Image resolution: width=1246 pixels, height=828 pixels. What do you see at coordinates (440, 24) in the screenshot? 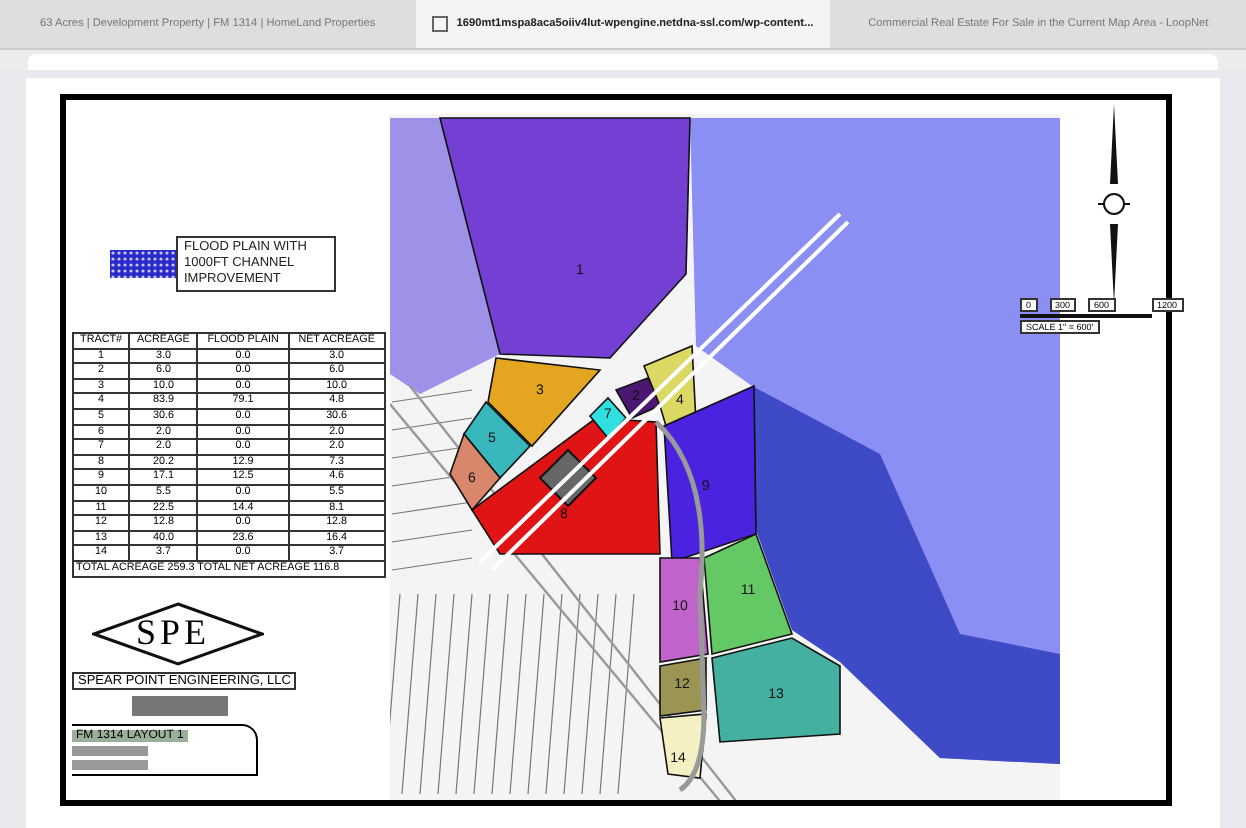
I see `page-icon` at bounding box center [440, 24].